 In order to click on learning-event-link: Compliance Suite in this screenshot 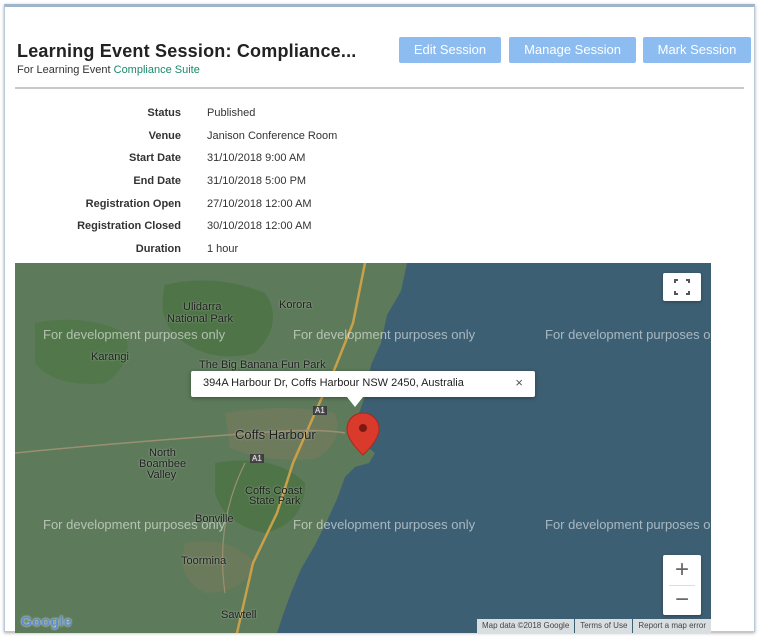, I will do `click(157, 70)`.